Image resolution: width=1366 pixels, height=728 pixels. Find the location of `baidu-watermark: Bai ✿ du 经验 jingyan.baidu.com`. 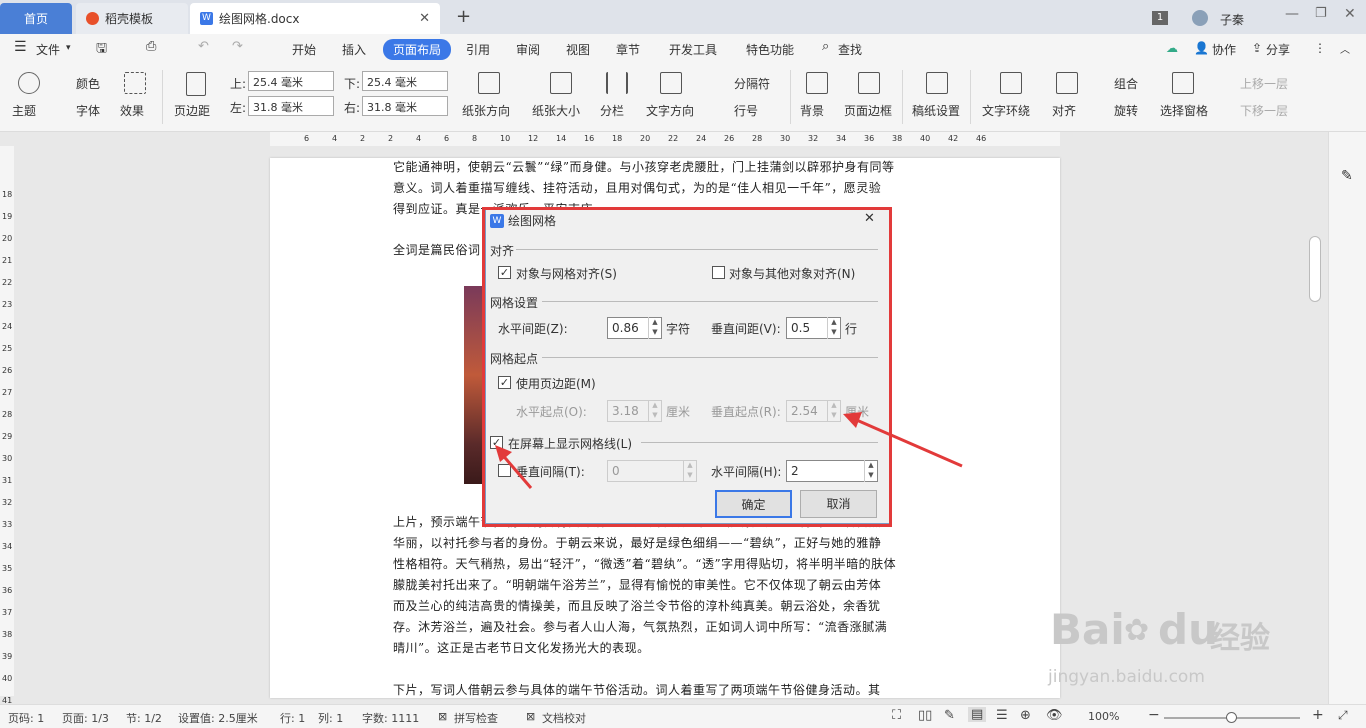

baidu-watermark: Bai ✿ du 经验 jingyan.baidu.com is located at coordinates (1165, 652).